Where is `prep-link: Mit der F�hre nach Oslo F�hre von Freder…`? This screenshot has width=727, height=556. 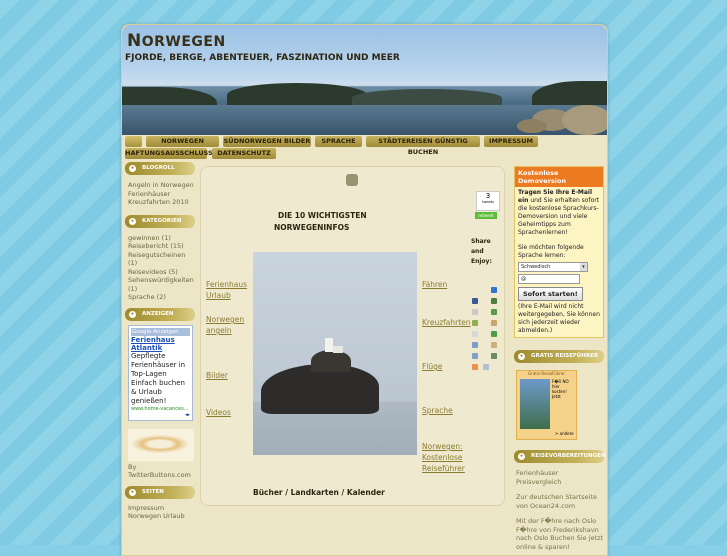
prep-link: Mit der F�hre nach Oslo F�hre von Freder… is located at coordinates (560, 534).